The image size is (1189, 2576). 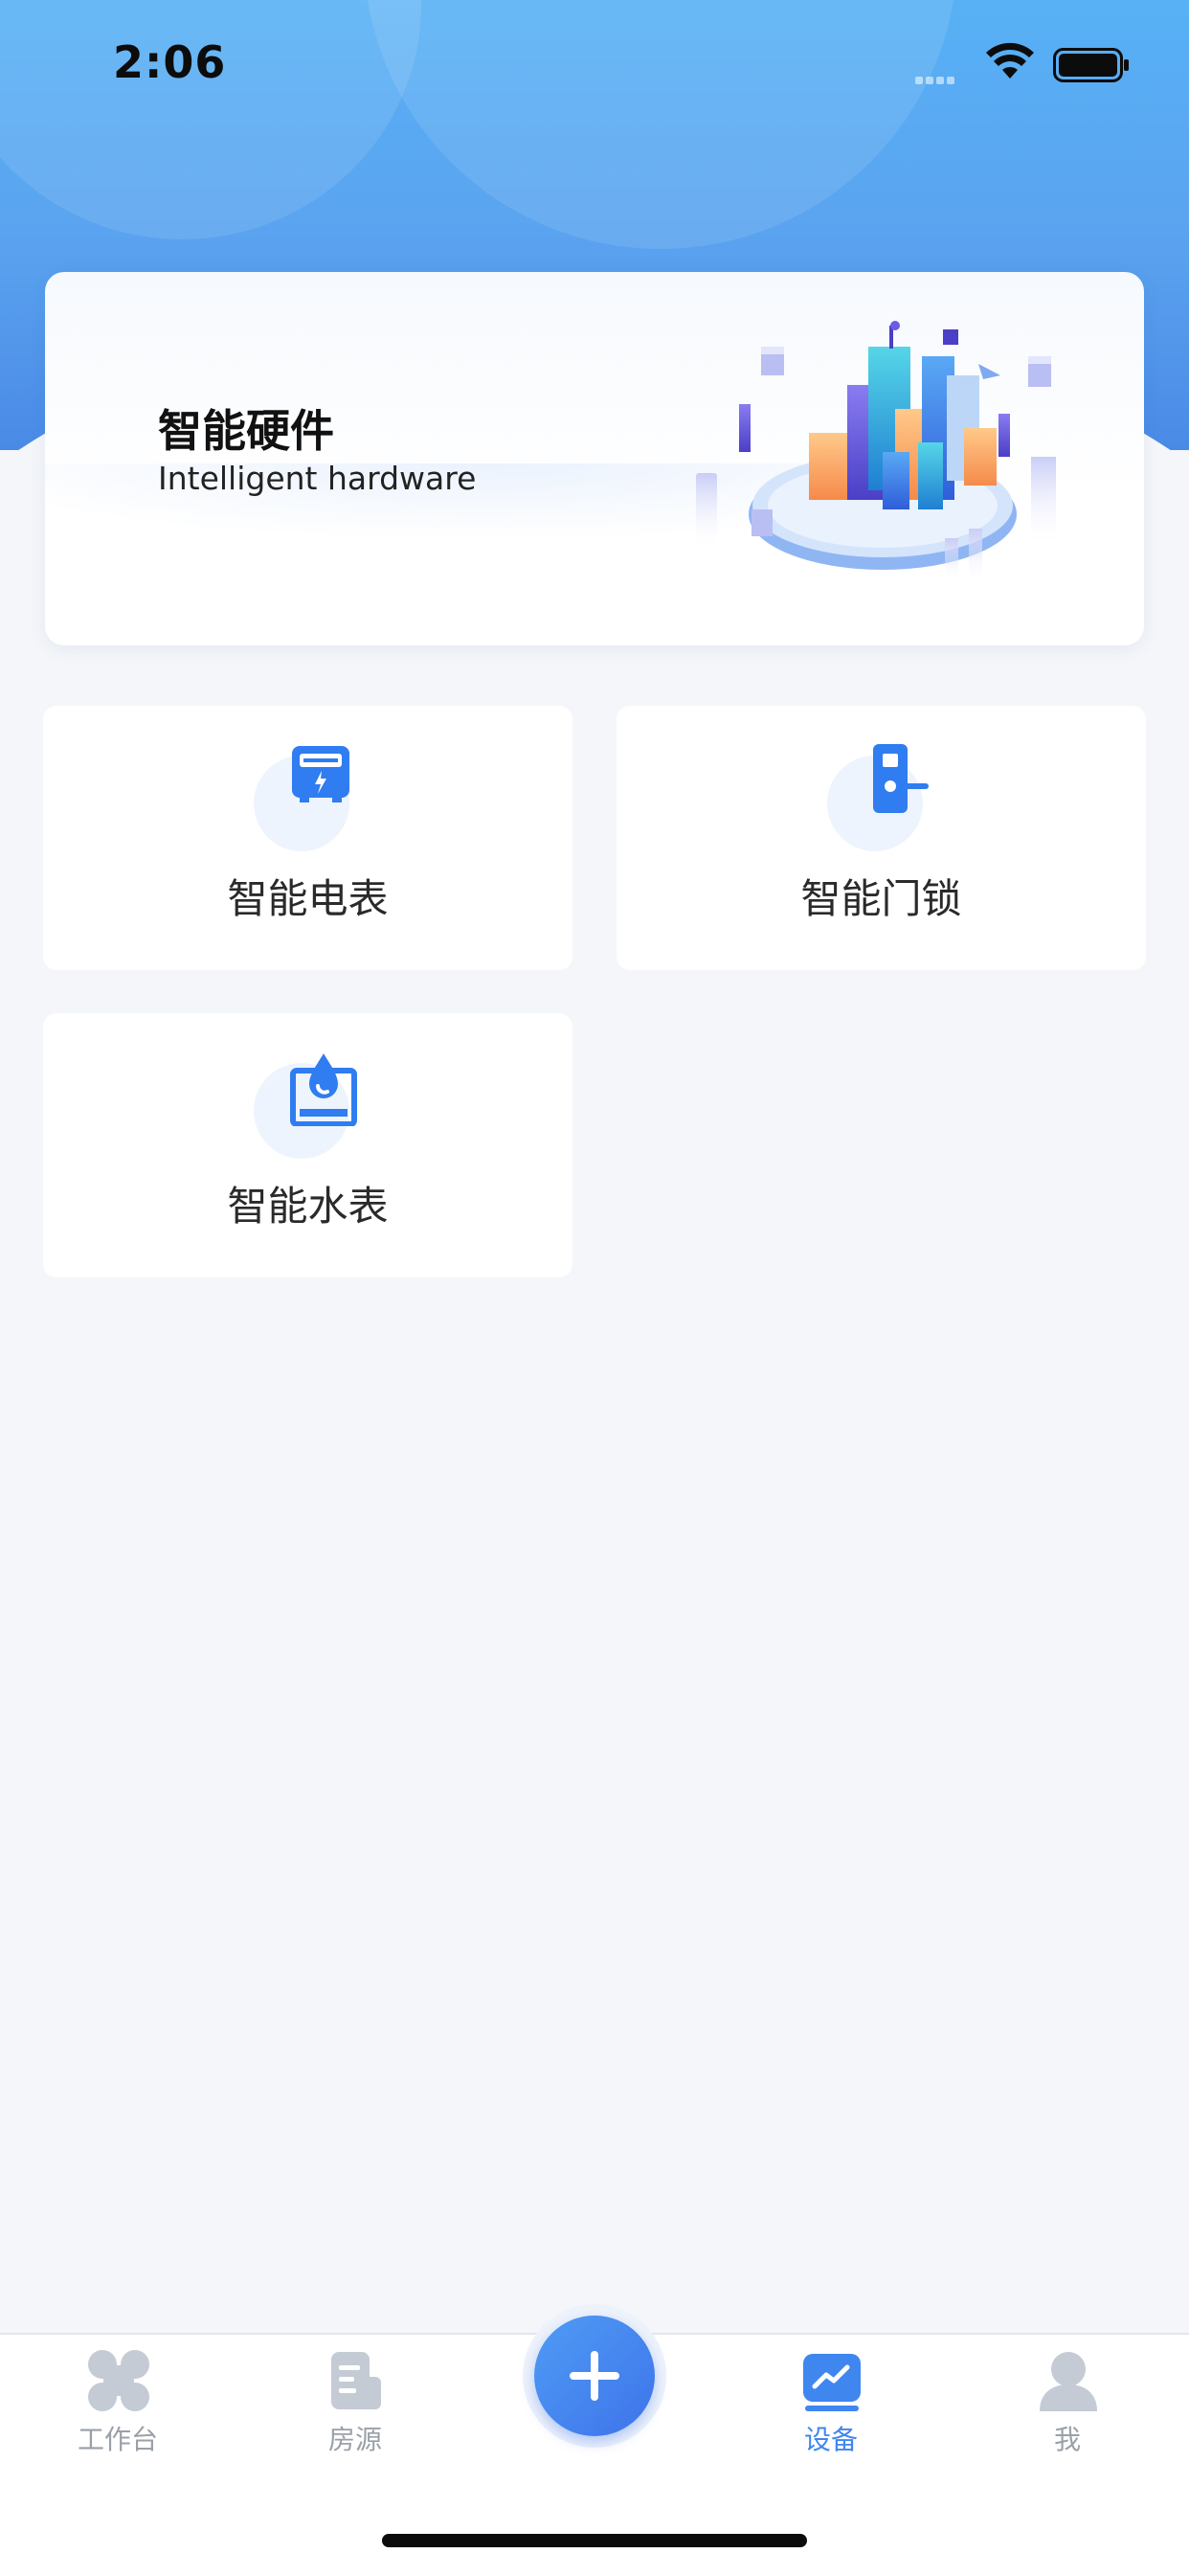 What do you see at coordinates (317, 478) in the screenshot?
I see `banner-subtitle: Intelligent hardware` at bounding box center [317, 478].